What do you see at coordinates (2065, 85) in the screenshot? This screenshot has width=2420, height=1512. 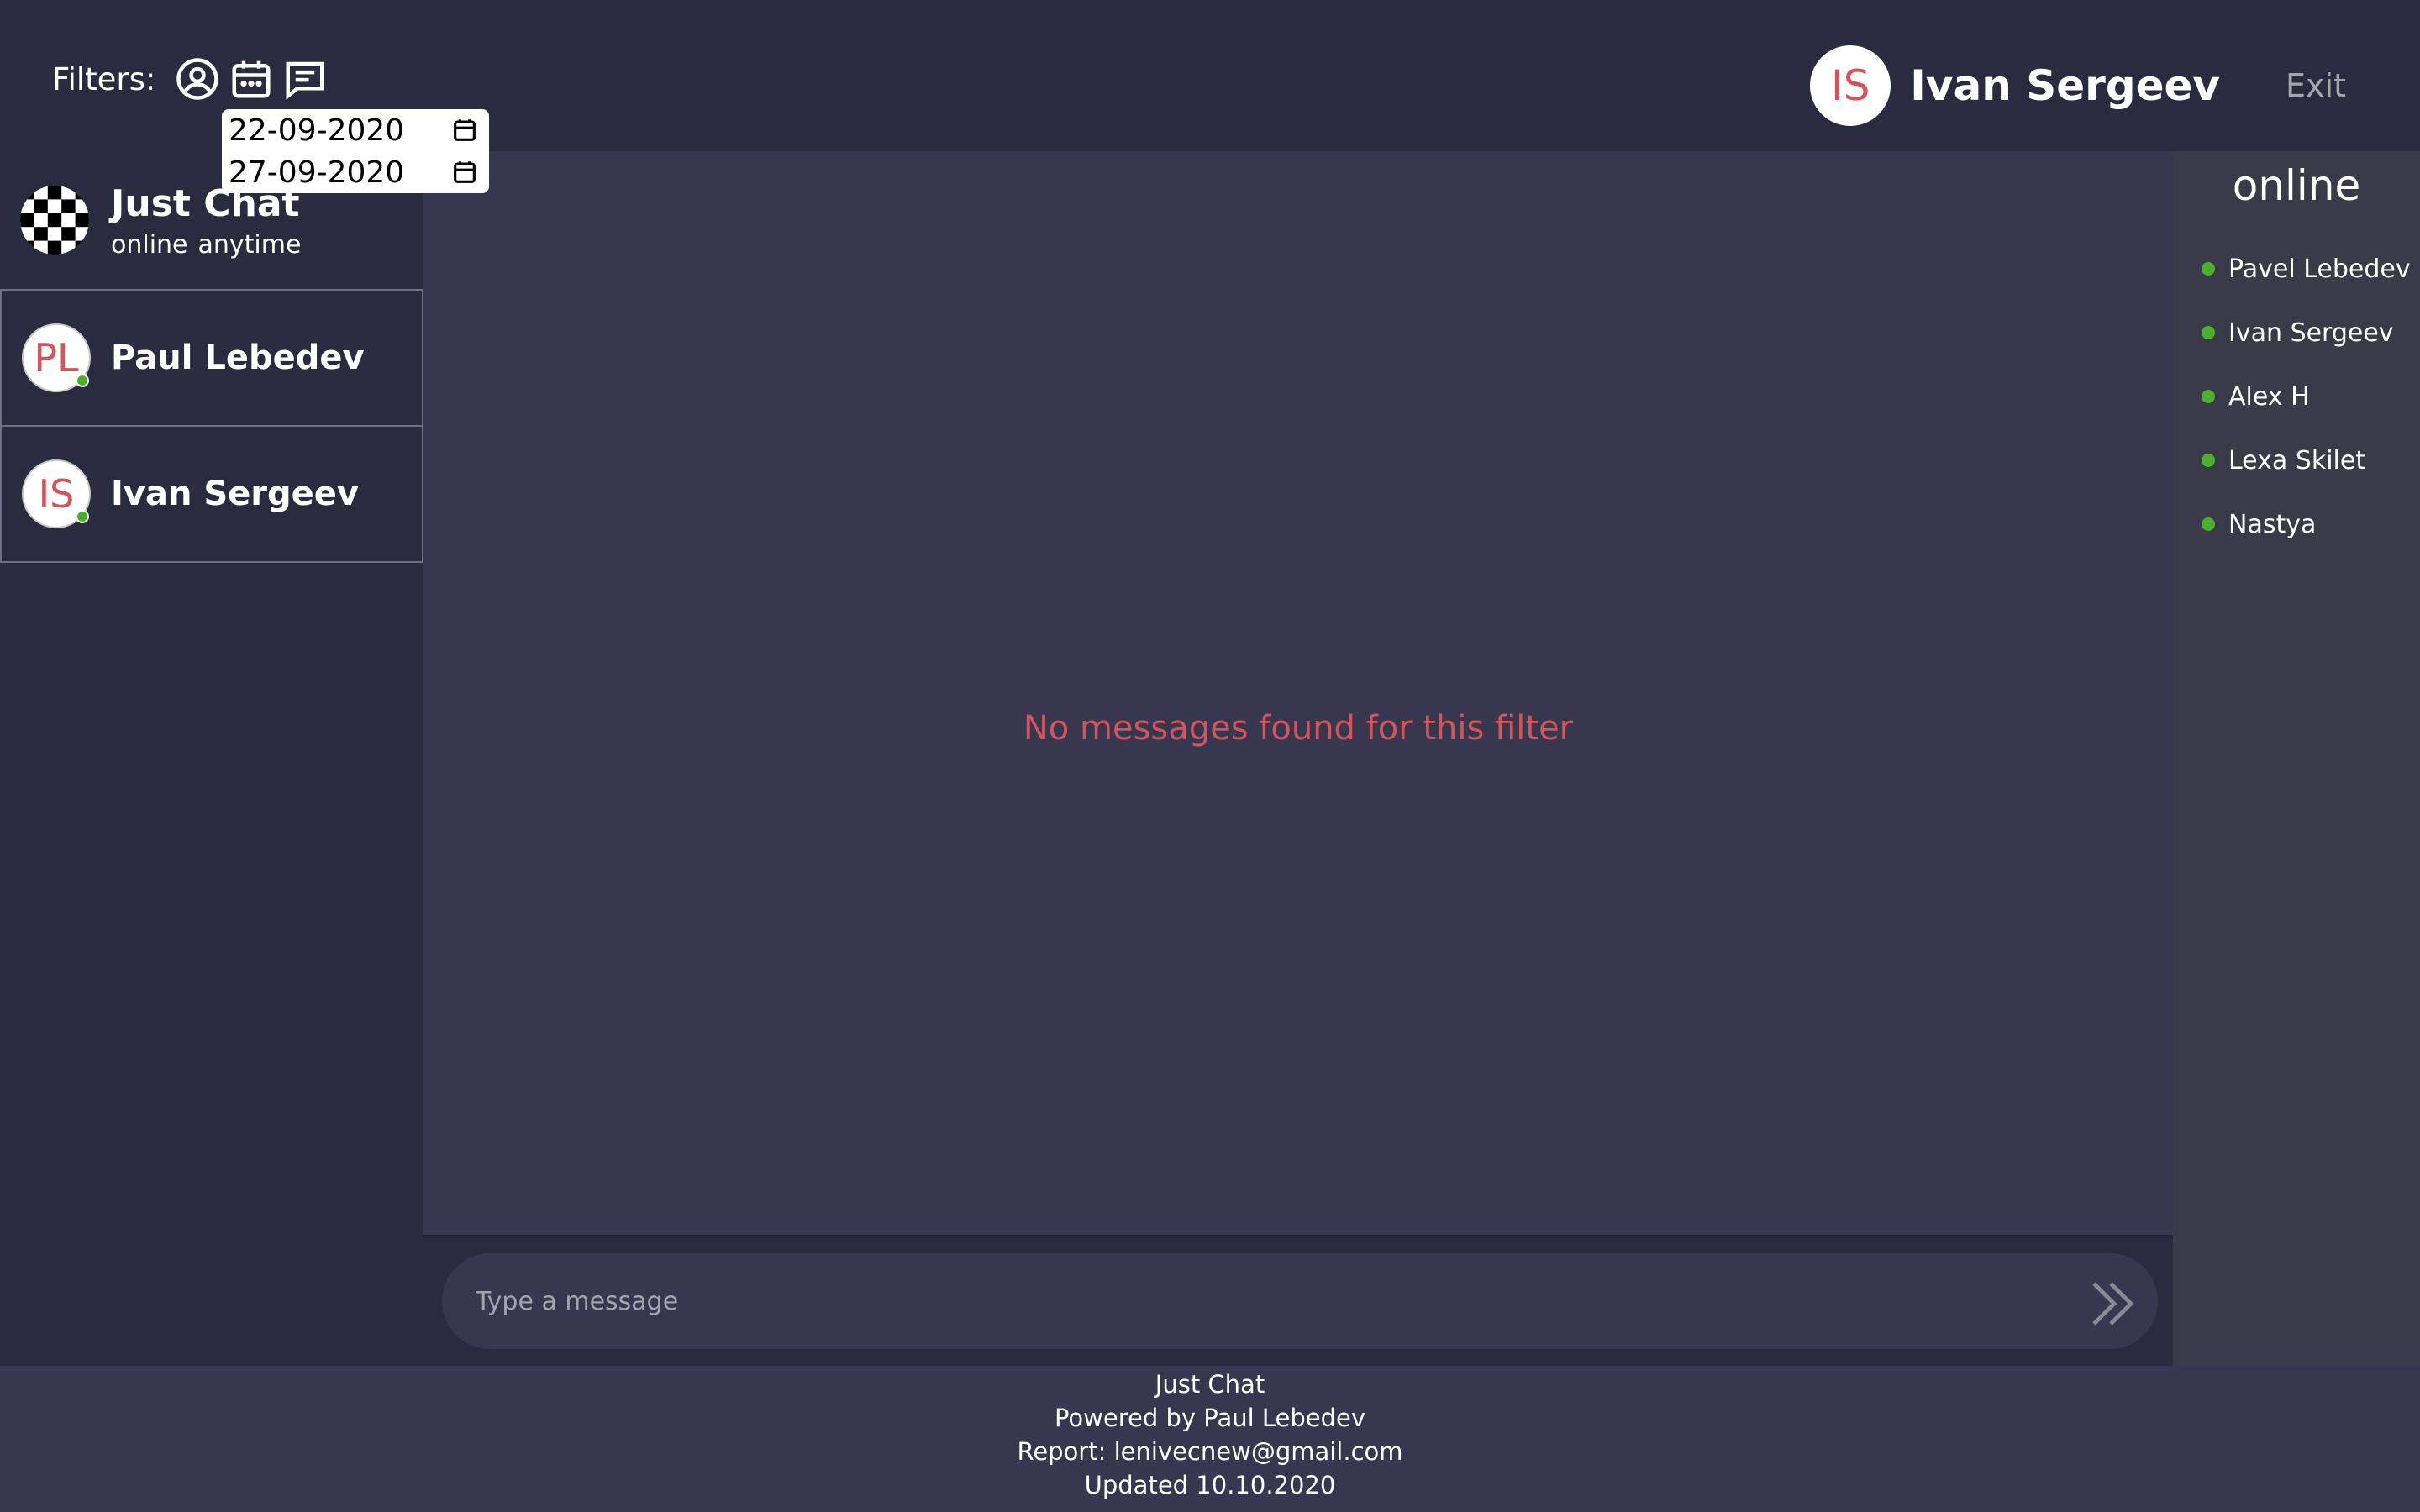 I see `user-name: Ivan Sergeev` at bounding box center [2065, 85].